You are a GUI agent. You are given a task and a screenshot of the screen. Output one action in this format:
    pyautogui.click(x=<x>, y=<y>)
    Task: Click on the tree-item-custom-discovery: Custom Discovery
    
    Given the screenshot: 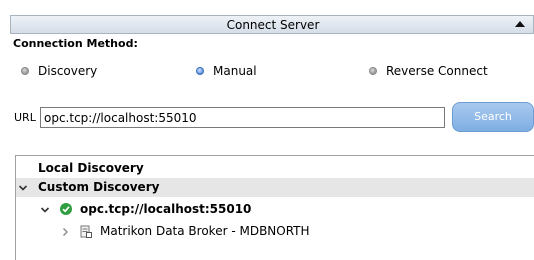 What is the action you would take?
    pyautogui.click(x=275, y=187)
    